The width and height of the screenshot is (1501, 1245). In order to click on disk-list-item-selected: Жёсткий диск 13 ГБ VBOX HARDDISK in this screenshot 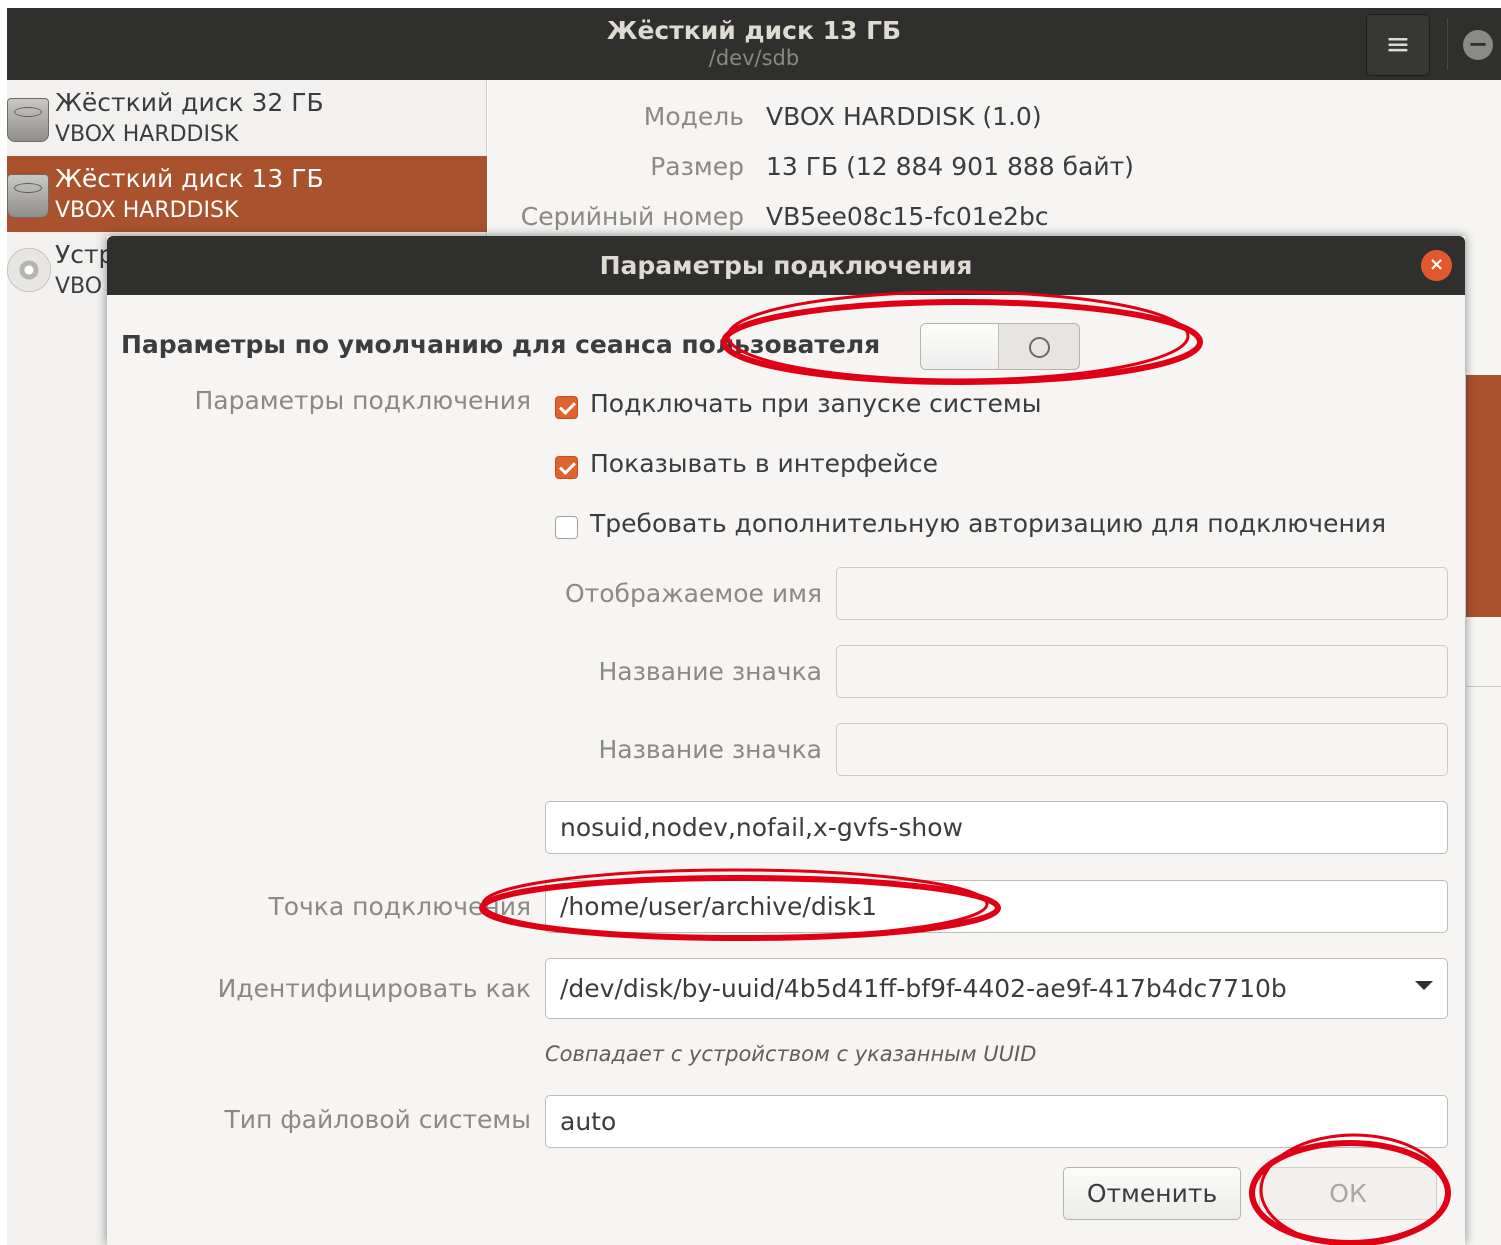, I will do `click(247, 194)`.